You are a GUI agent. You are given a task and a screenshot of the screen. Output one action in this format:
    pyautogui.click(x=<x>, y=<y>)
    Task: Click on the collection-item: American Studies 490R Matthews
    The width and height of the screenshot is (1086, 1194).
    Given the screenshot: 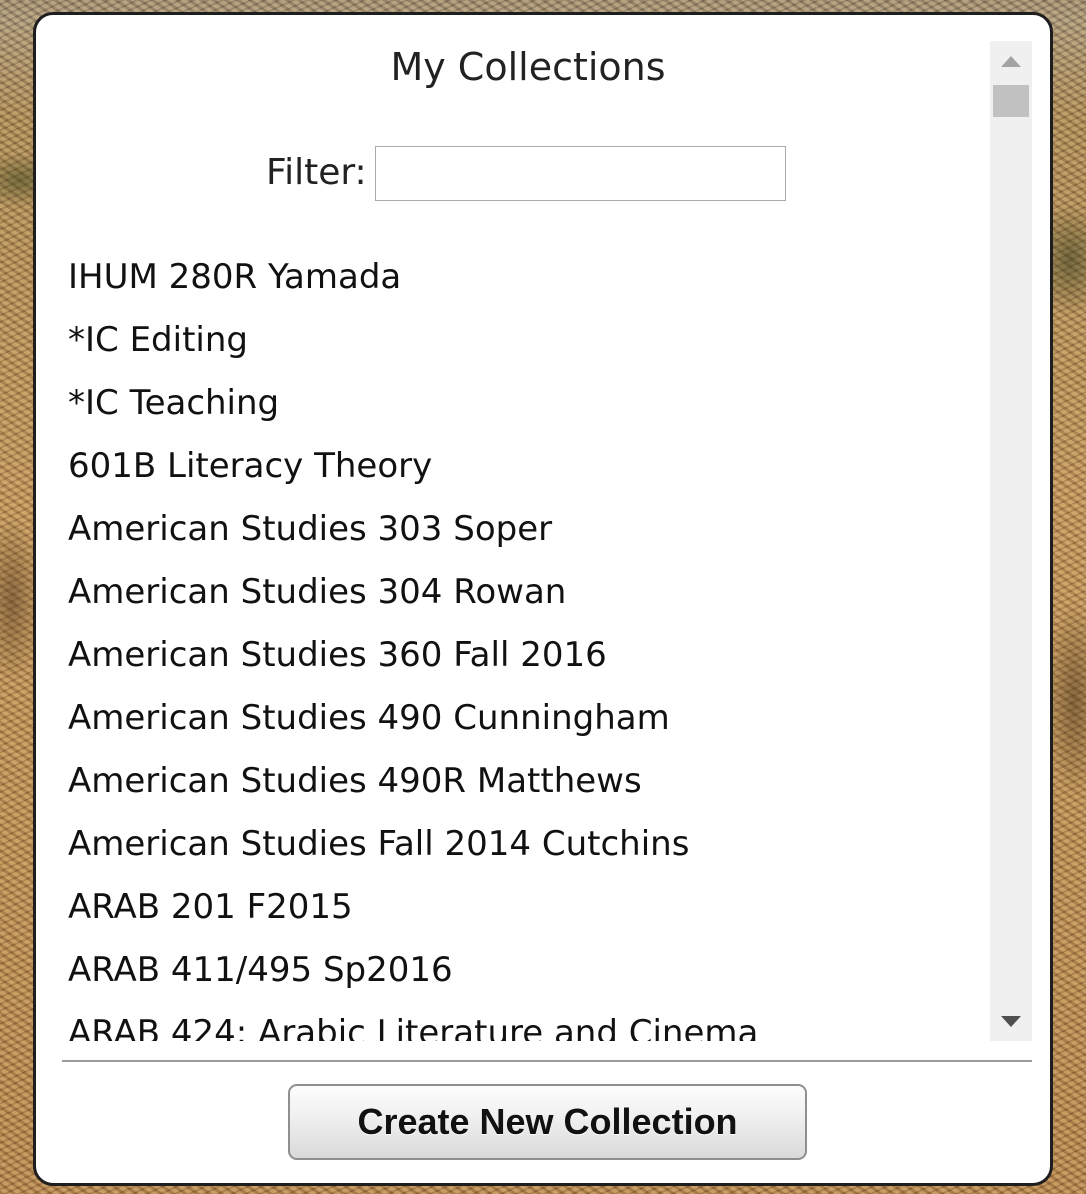 What is the action you would take?
    pyautogui.click(x=413, y=781)
    